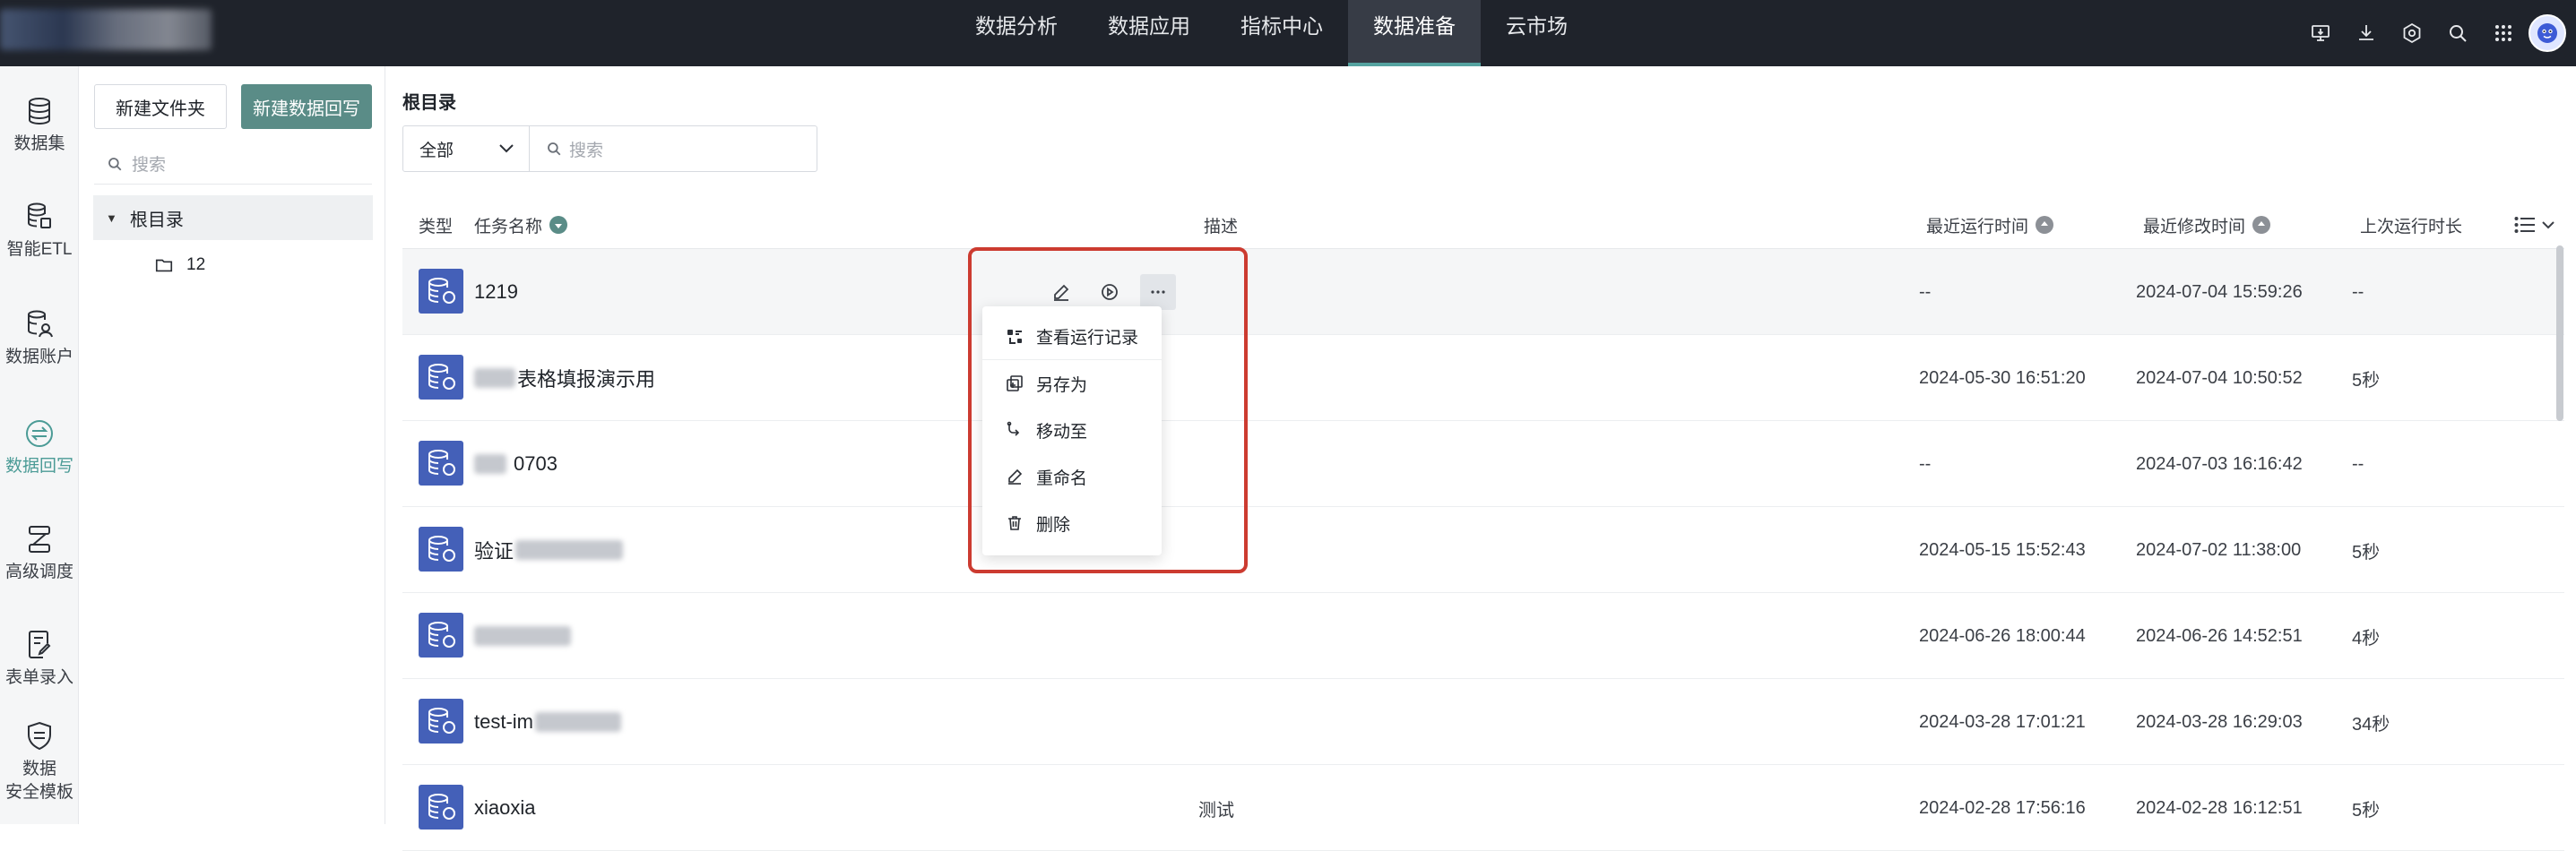  I want to click on nav-data-analysis: 数据分析, so click(1016, 33).